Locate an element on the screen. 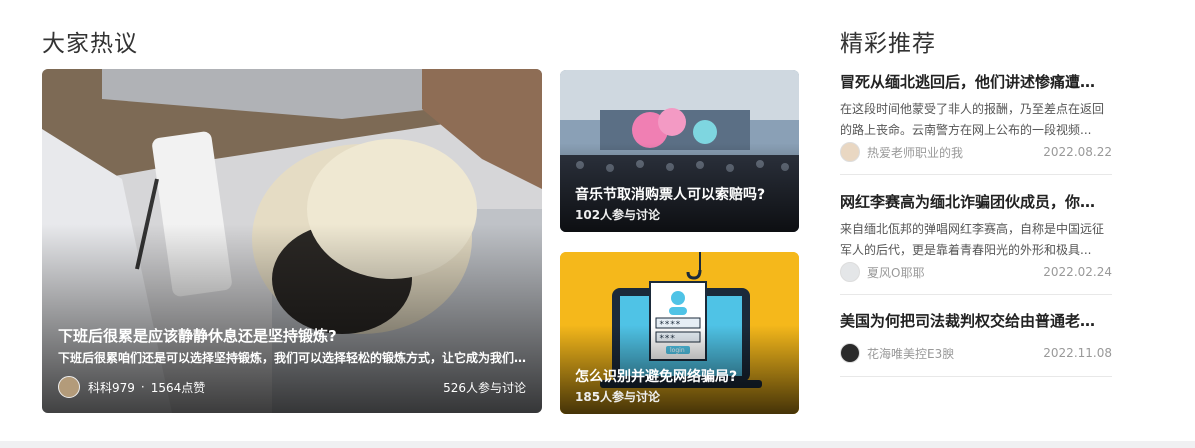 The width and height of the screenshot is (1195, 448). card-title: 怎么识别并避免网络骗局? is located at coordinates (681, 376).